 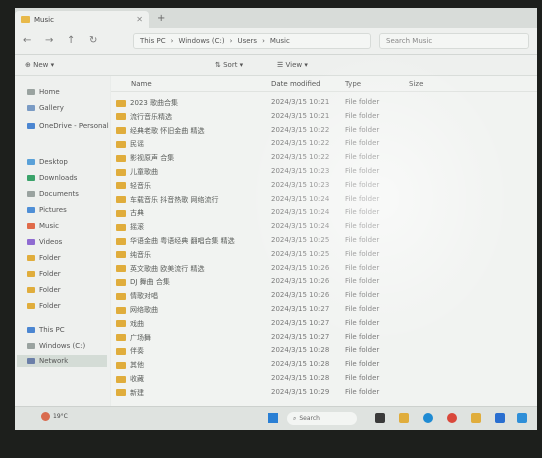 What do you see at coordinates (324, 116) in the screenshot?
I see `file-row: 流行音乐精选 2024/3/15 10:21 File folder` at bounding box center [324, 116].